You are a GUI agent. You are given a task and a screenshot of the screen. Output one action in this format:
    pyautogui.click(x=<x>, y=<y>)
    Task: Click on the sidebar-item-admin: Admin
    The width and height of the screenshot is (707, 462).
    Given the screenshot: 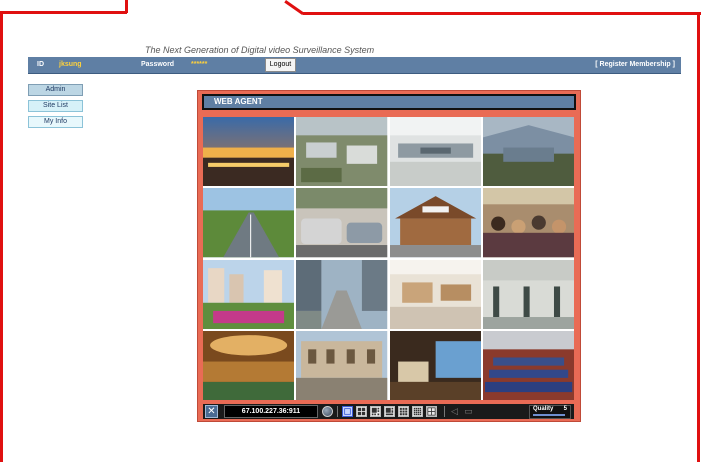 What is the action you would take?
    pyautogui.click(x=55, y=90)
    